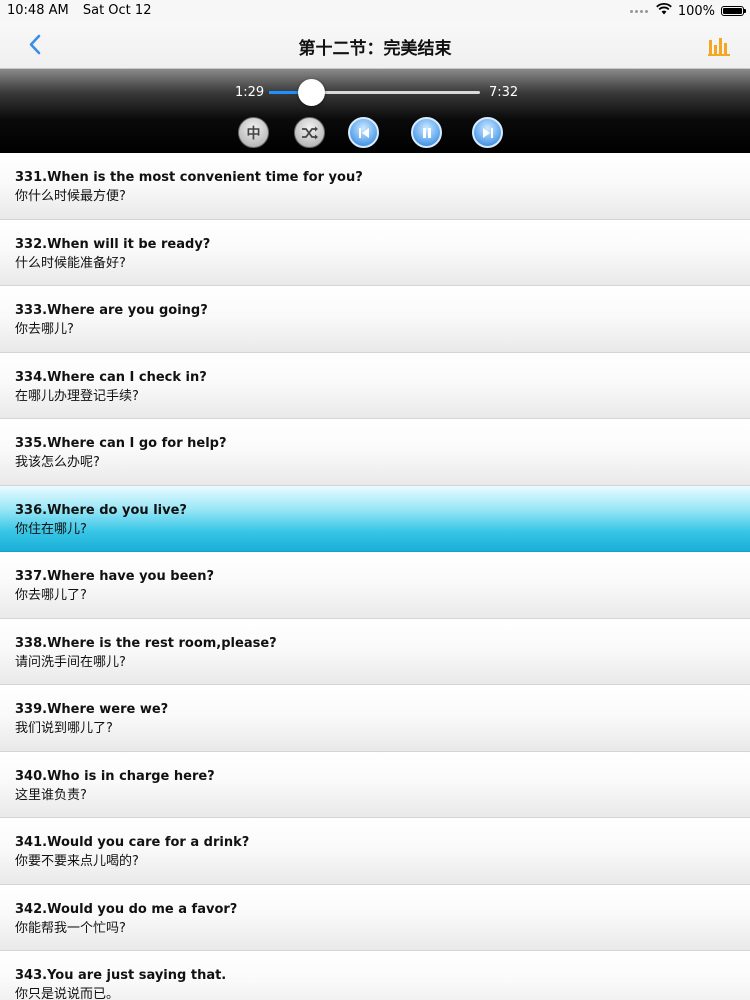 The height and width of the screenshot is (1000, 750). Describe the element at coordinates (117, 10) in the screenshot. I see `status-date: Sat Oct 12` at that location.